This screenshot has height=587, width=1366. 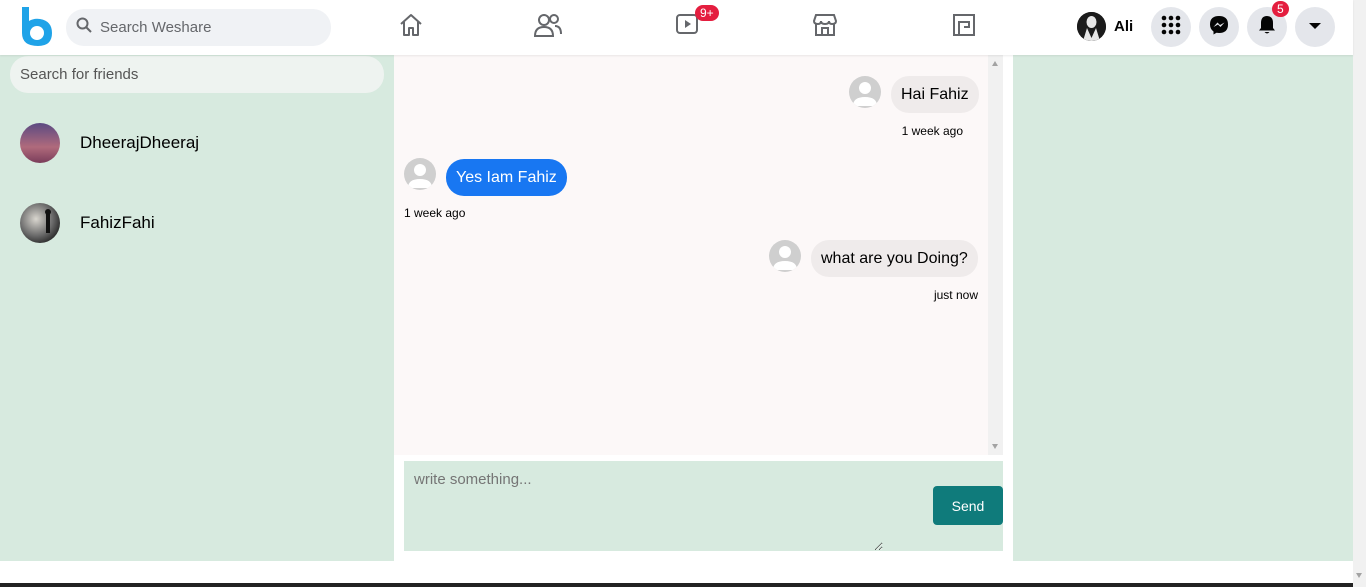 What do you see at coordinates (955, 295) in the screenshot?
I see `message-timestamp: just now` at bounding box center [955, 295].